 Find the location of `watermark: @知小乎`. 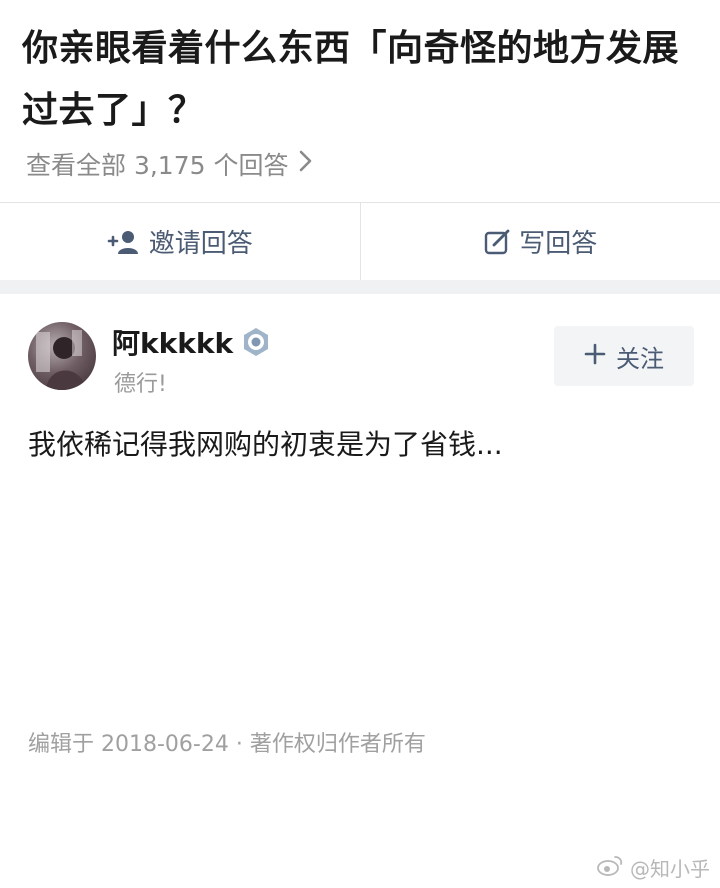

watermark: @知小乎 is located at coordinates (653, 867).